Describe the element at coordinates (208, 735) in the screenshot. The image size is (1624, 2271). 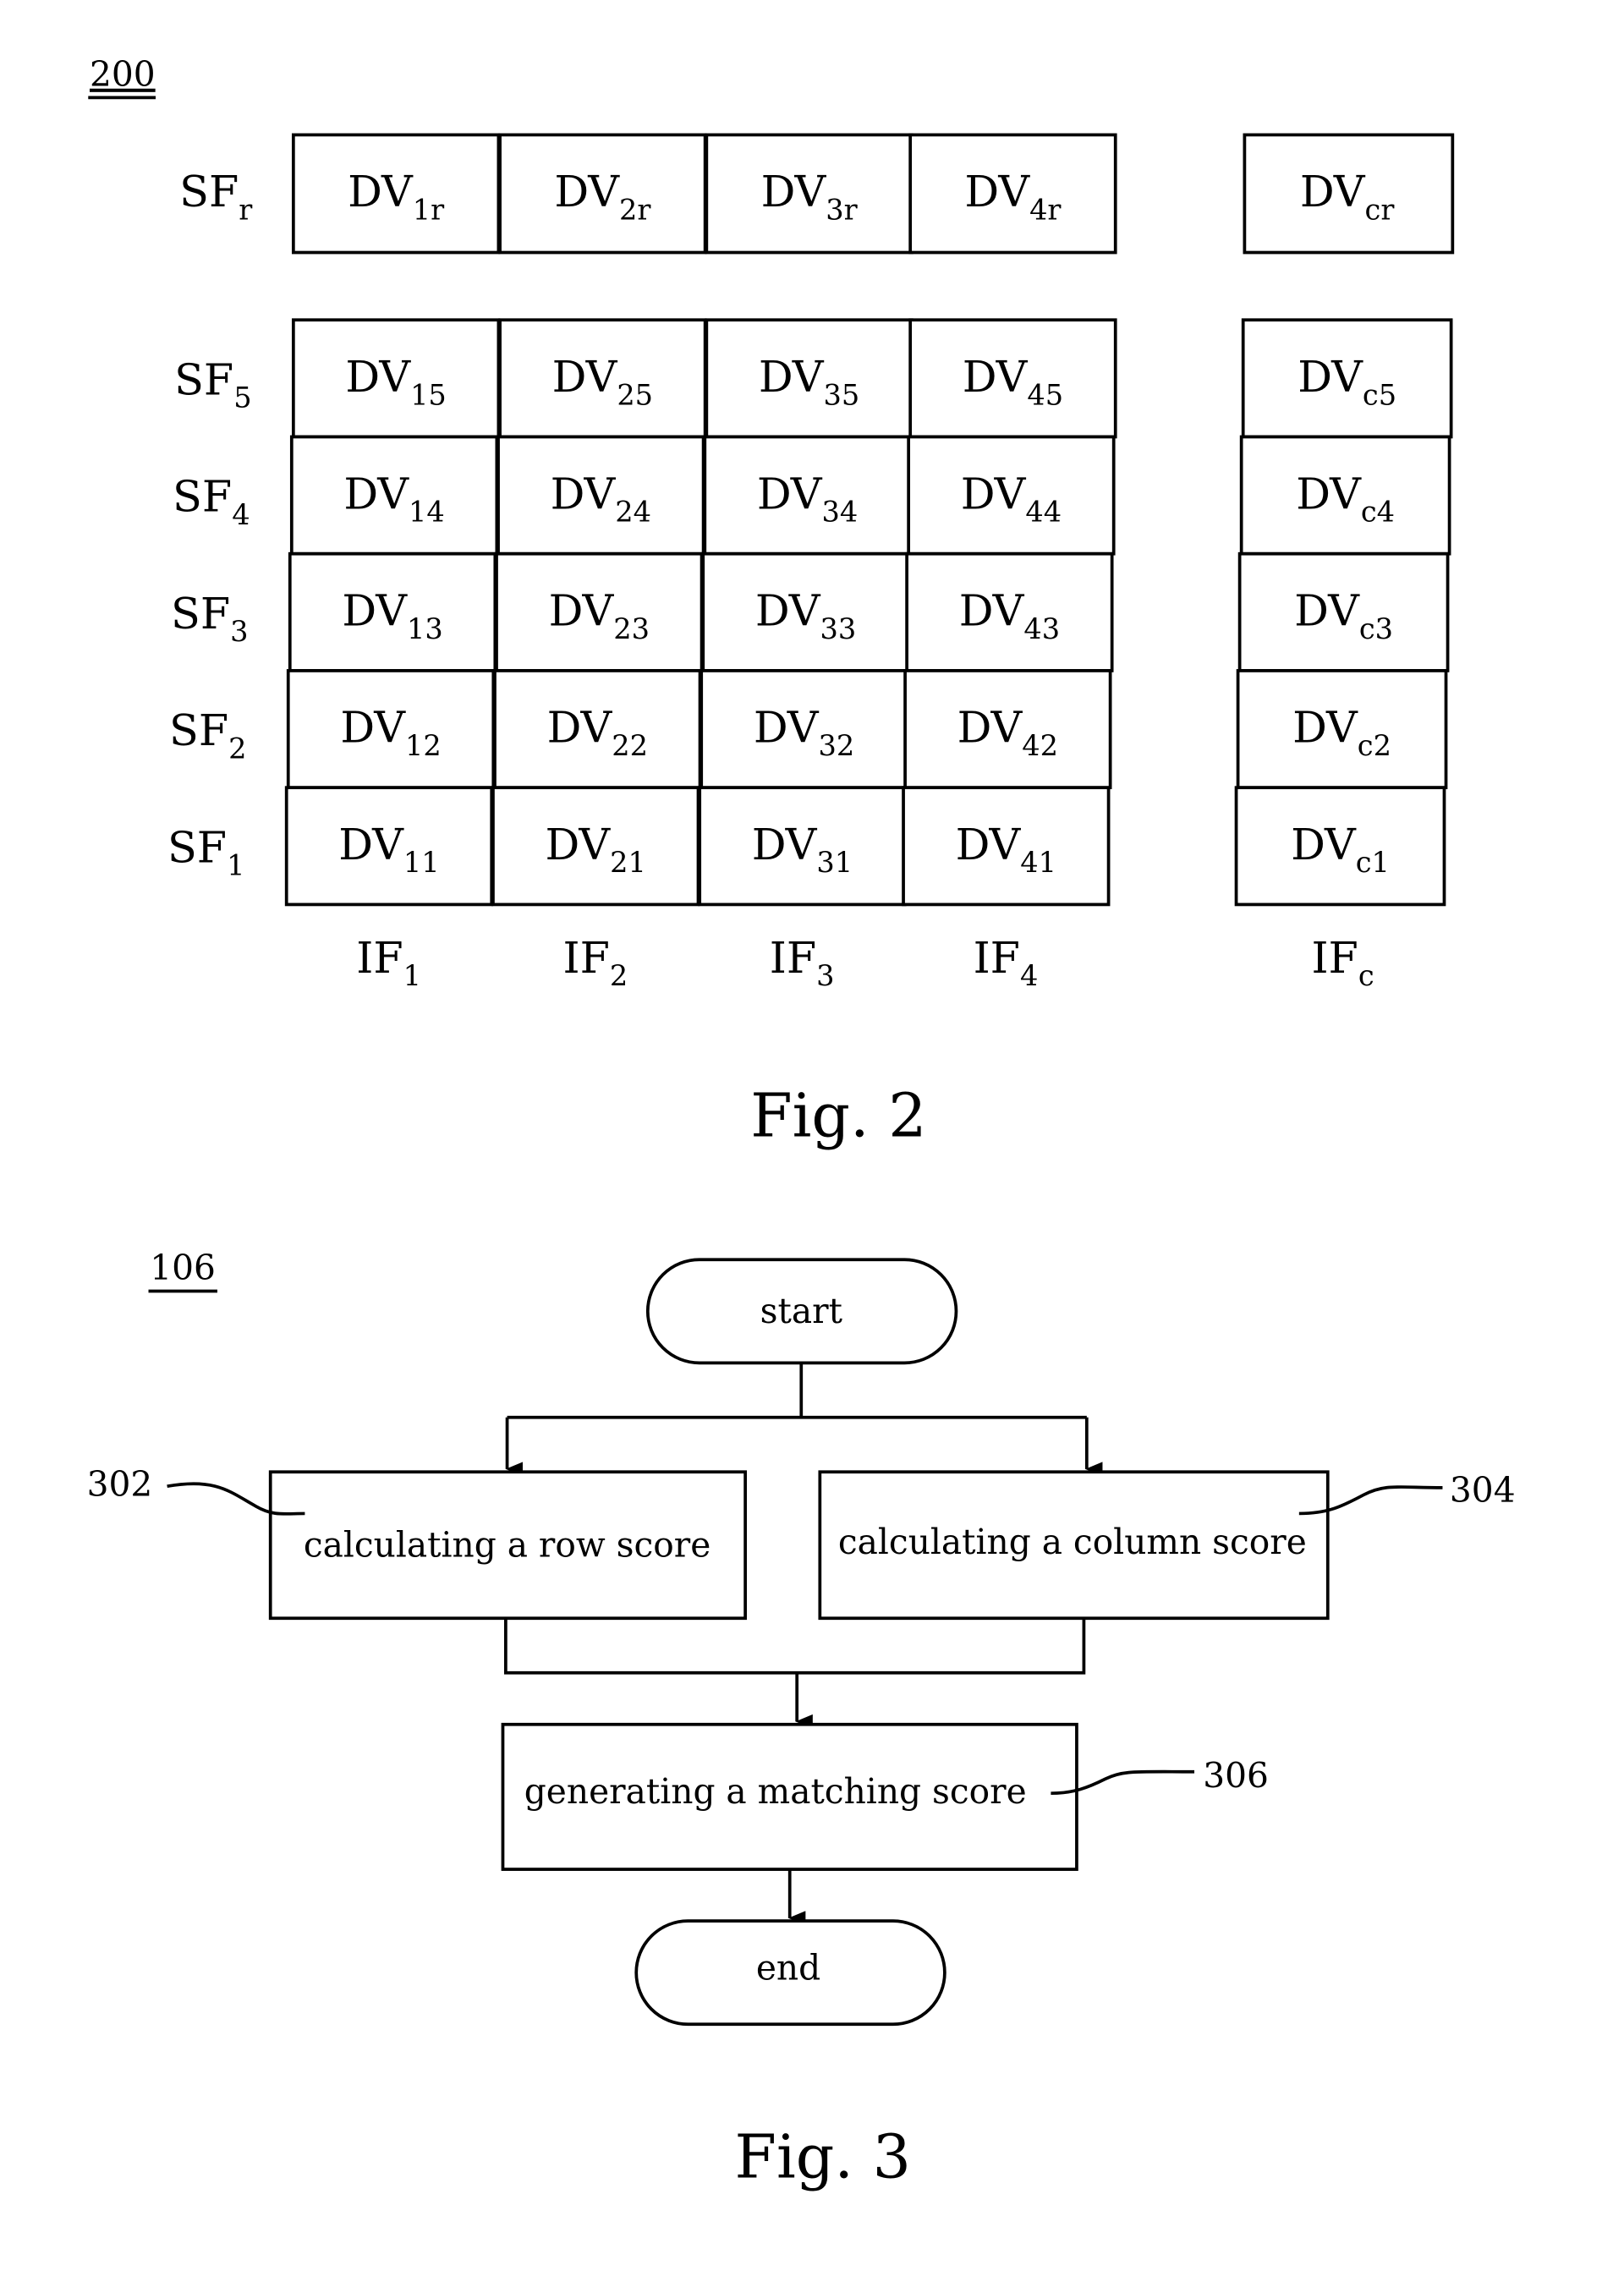
I see `row-label-sf2: SF2` at that location.